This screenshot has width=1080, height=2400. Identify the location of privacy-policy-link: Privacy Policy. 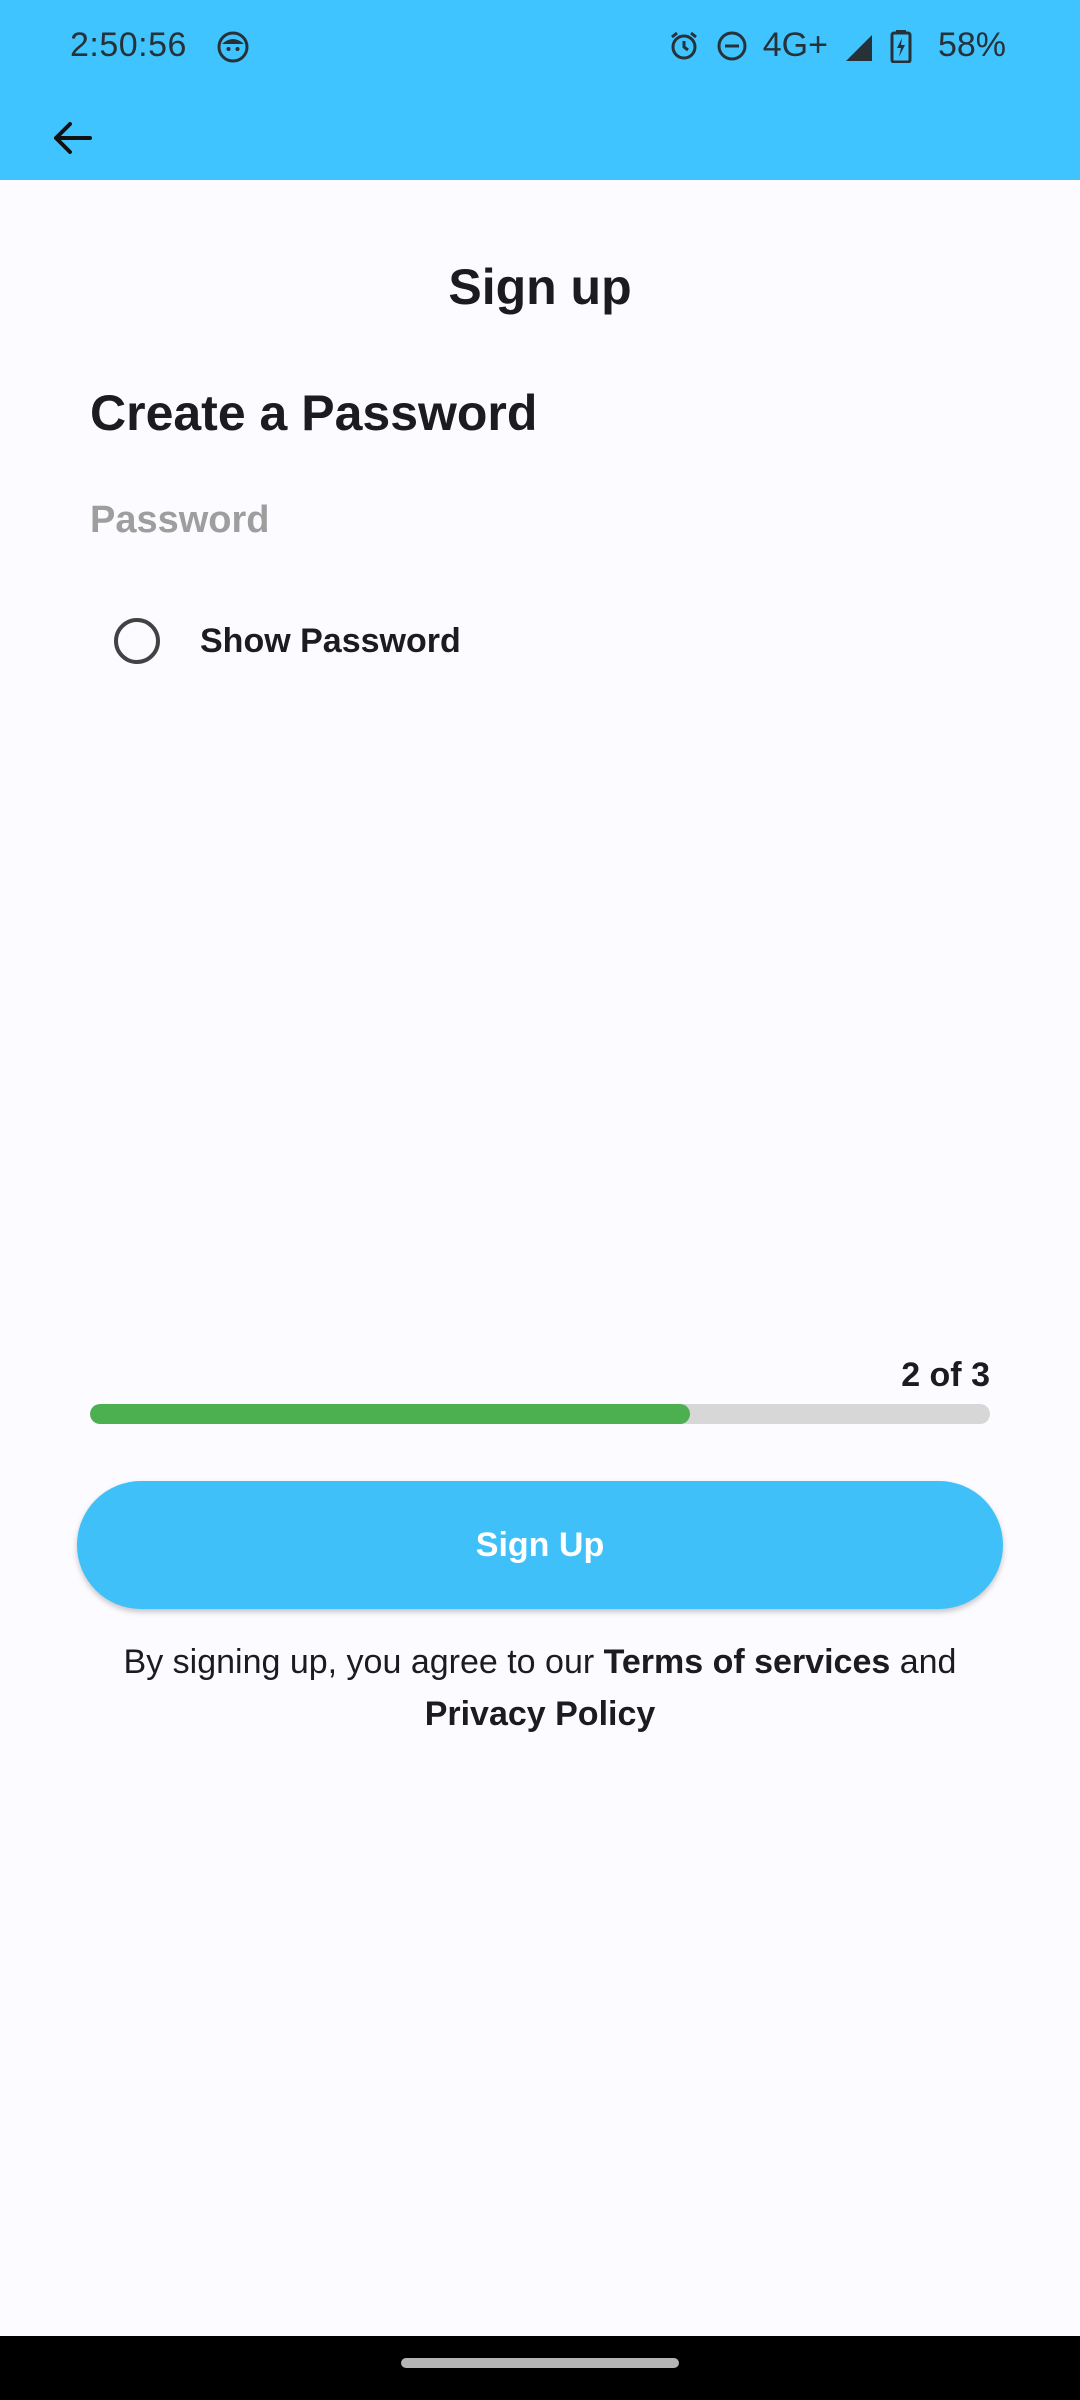
(540, 1714).